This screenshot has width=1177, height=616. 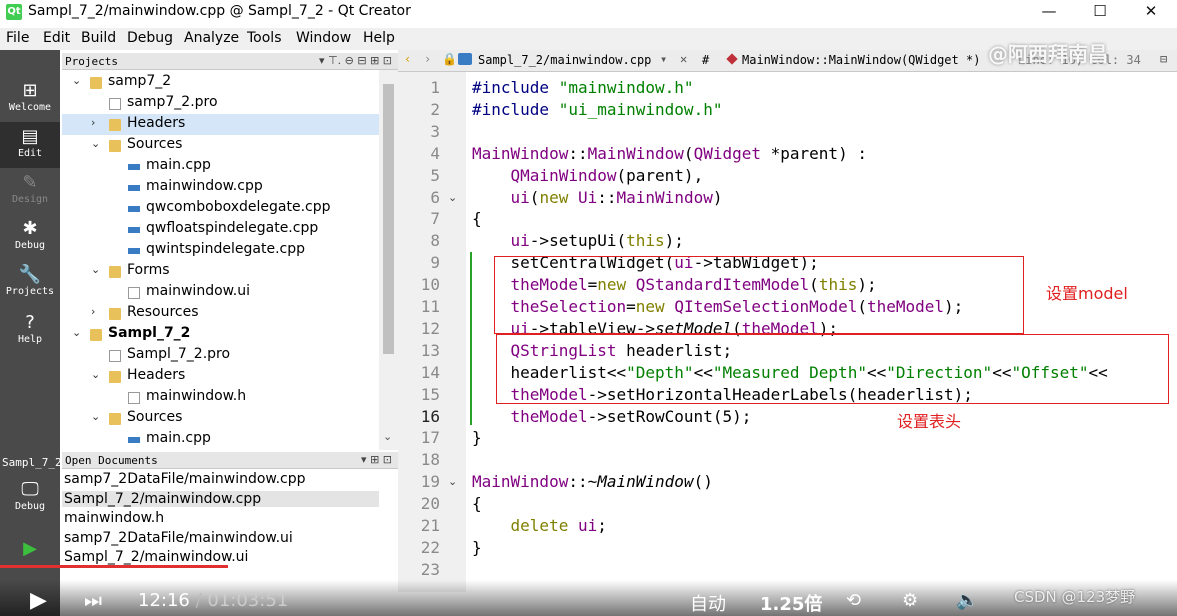 What do you see at coordinates (178, 538) in the screenshot?
I see `open-document-item: samp7_2DataFile/mainwindow.ui` at bounding box center [178, 538].